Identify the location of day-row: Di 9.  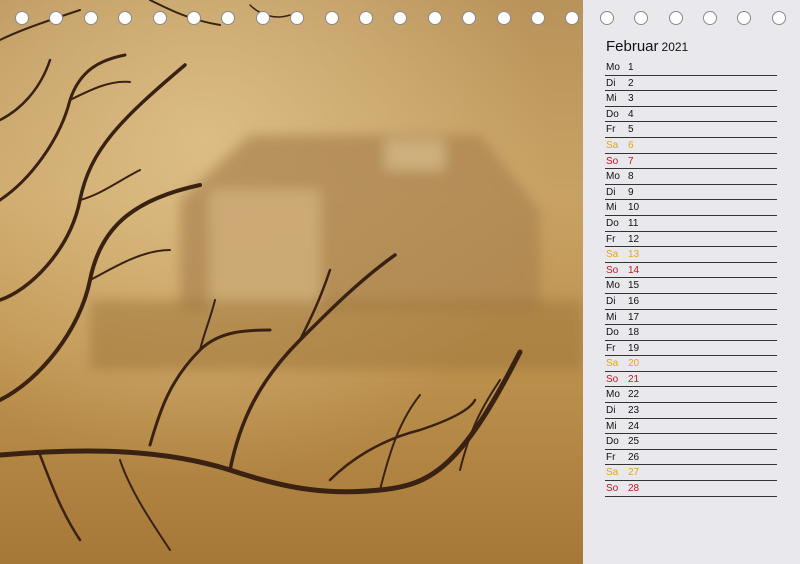
(691, 193).